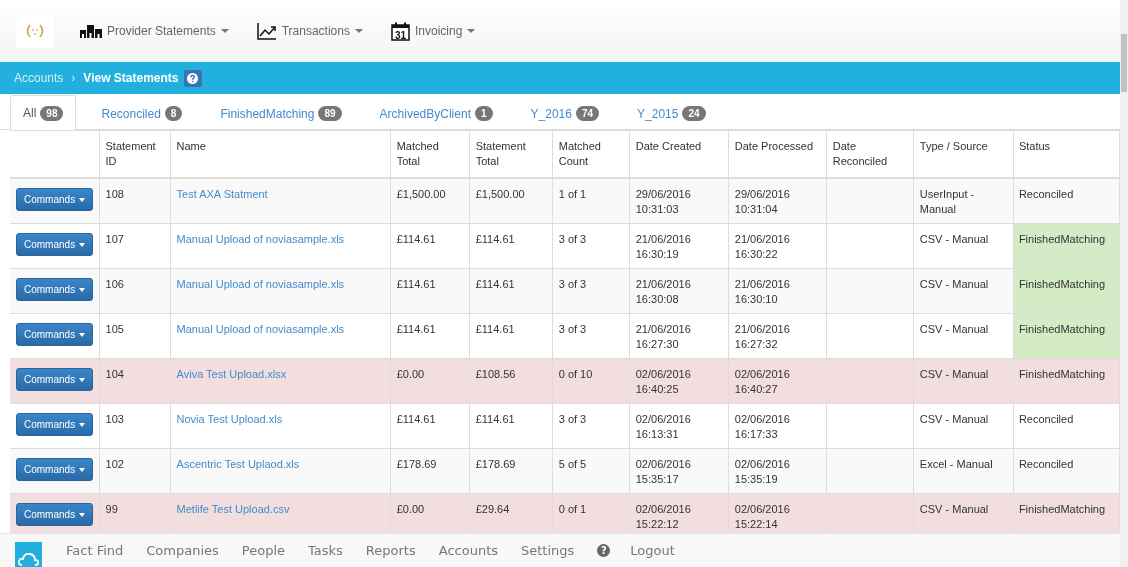 The width and height of the screenshot is (1128, 567). What do you see at coordinates (154, 31) in the screenshot?
I see `nav-menu-item: Provider Statements` at bounding box center [154, 31].